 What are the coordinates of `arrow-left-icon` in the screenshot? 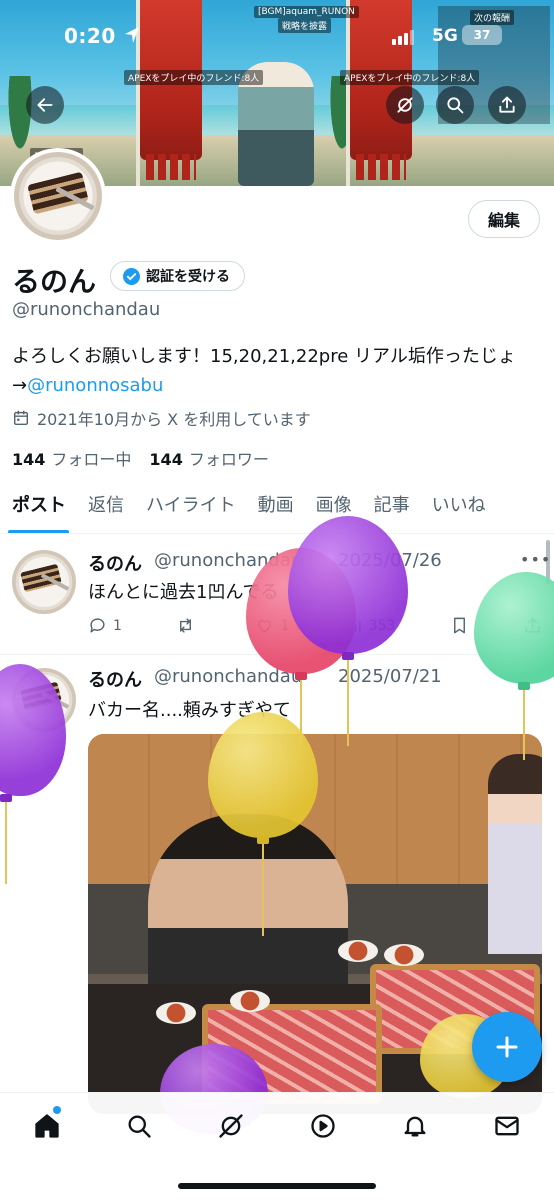 It's located at (45, 105).